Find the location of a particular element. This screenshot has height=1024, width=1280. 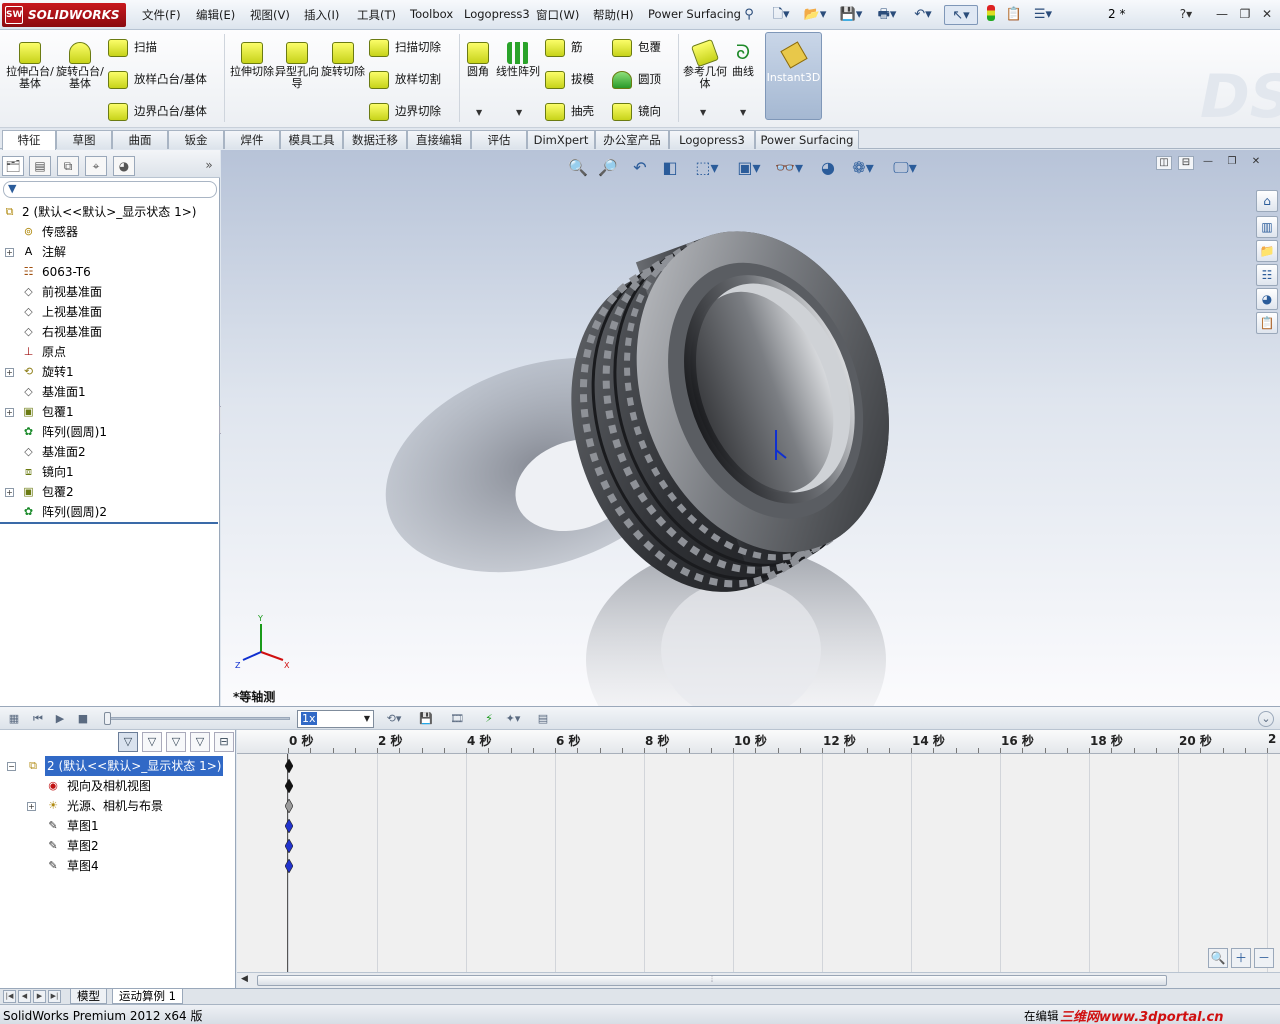

slider-knob is located at coordinates (107, 718).